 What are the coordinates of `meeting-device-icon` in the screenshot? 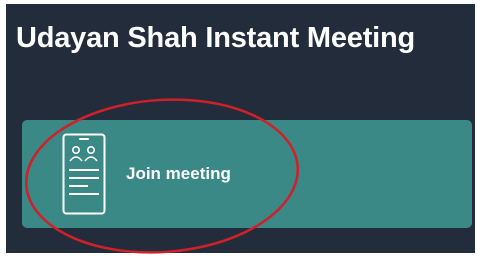 It's located at (84, 174).